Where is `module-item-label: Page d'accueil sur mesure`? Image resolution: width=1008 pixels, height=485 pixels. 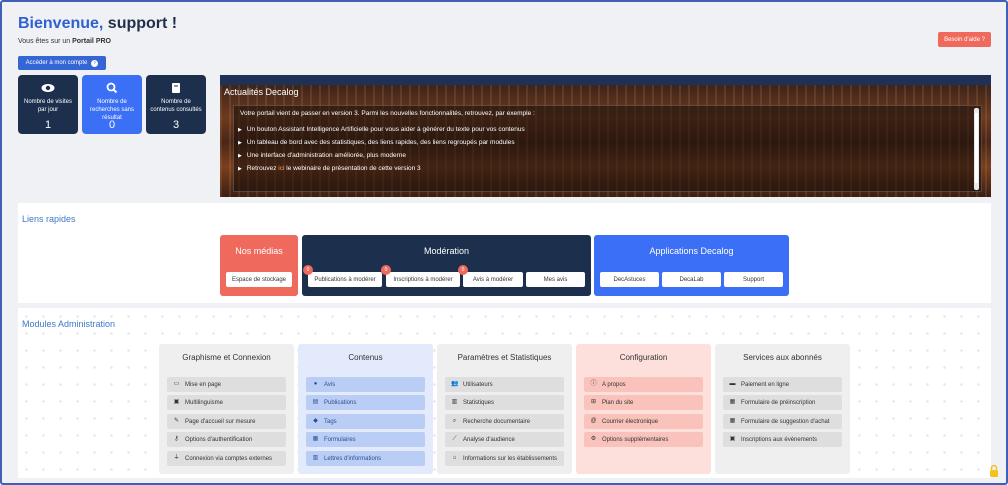 module-item-label: Page d'accueil sur mesure is located at coordinates (220, 421).